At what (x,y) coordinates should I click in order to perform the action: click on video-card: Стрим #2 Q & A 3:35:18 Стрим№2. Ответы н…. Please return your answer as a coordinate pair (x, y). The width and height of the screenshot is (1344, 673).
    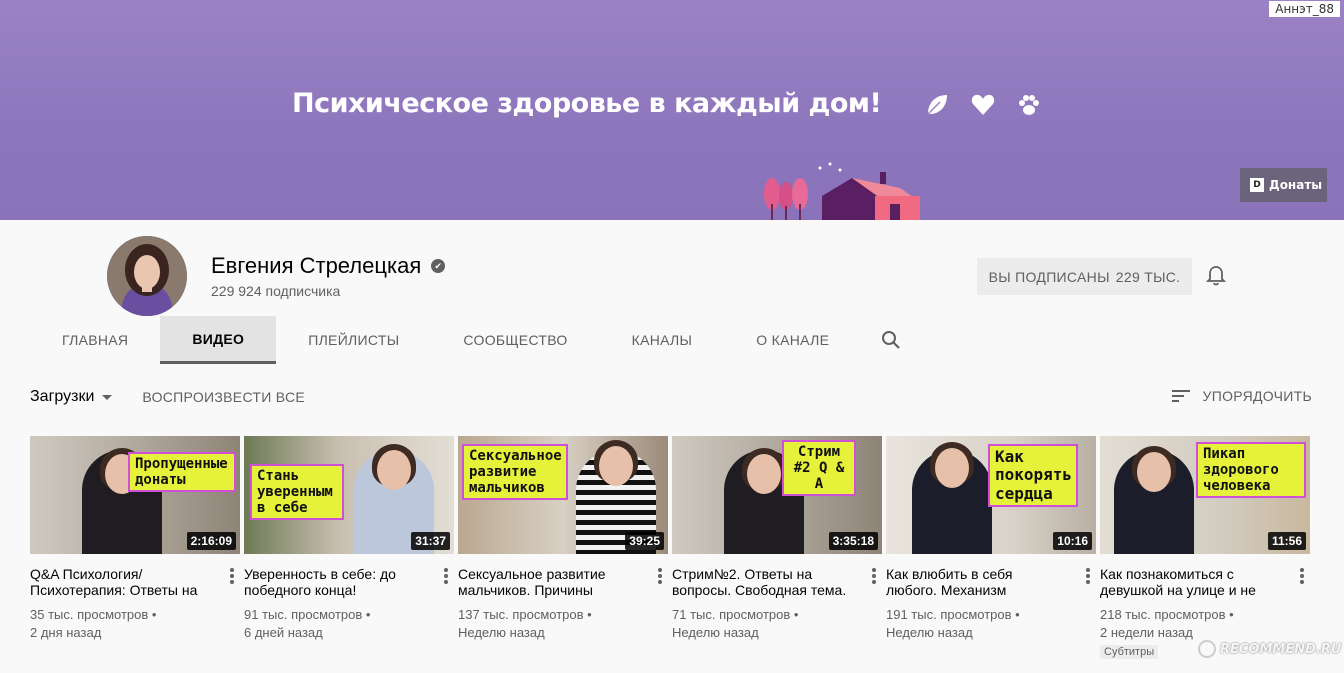
    Looking at the image, I should click on (777, 548).